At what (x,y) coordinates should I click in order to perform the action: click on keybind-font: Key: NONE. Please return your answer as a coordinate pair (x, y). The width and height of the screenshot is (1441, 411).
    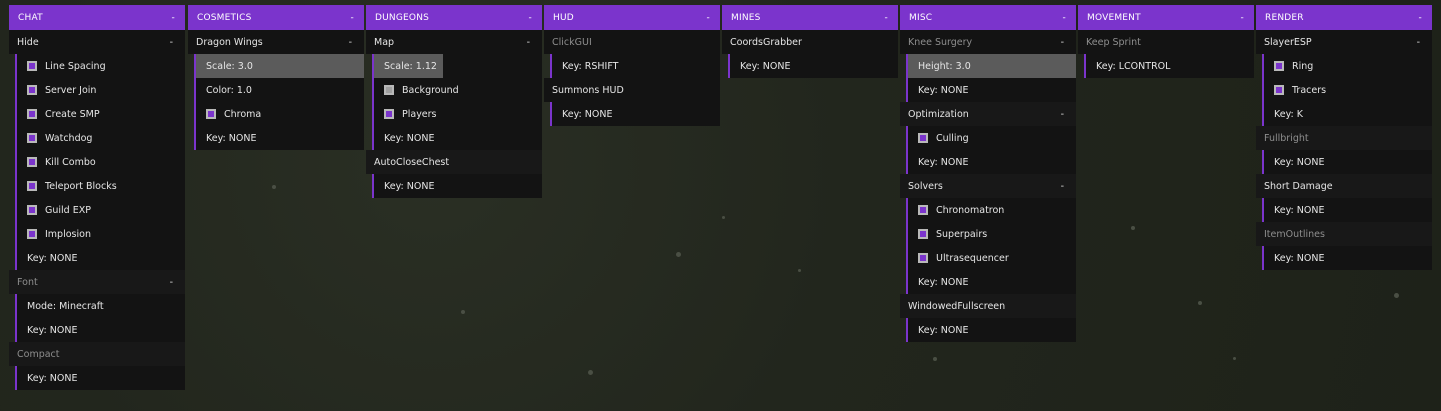
    Looking at the image, I should click on (100, 330).